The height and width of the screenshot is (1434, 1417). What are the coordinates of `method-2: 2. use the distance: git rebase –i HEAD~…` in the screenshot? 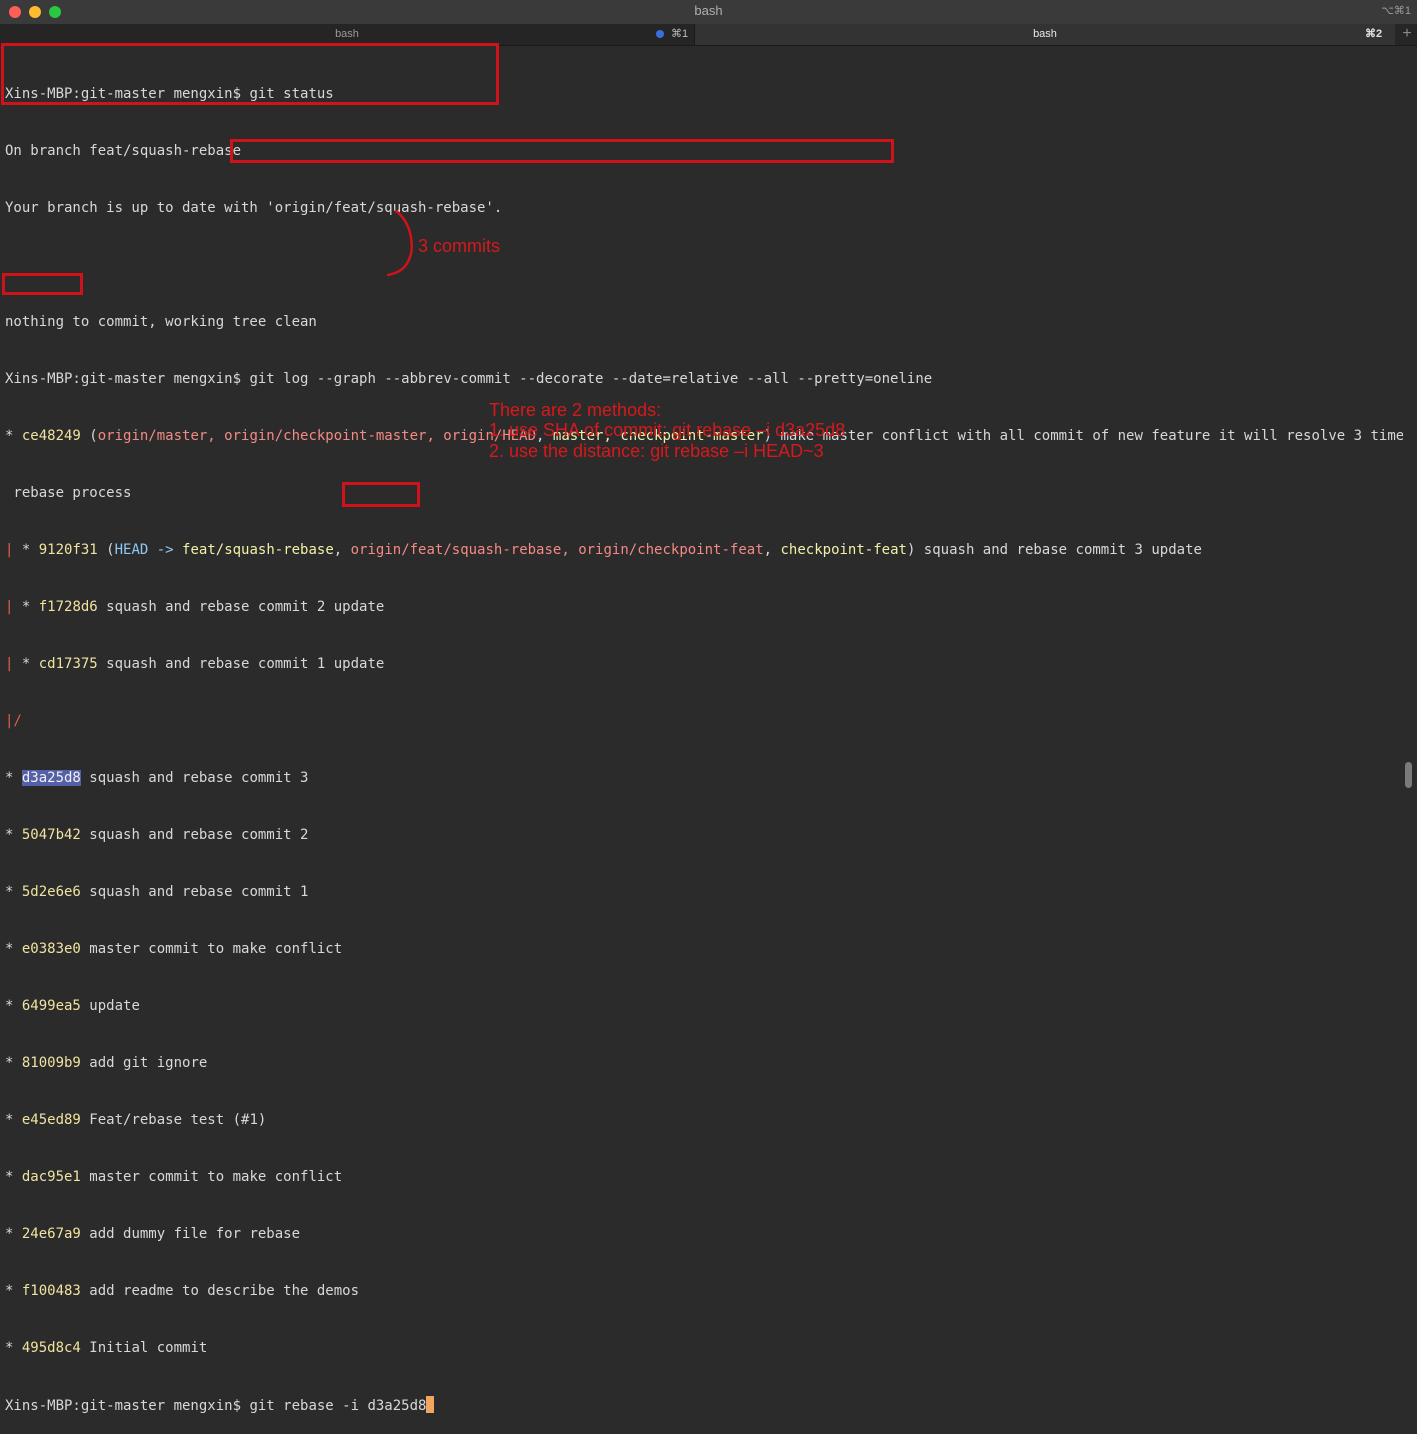 It's located at (656, 451).